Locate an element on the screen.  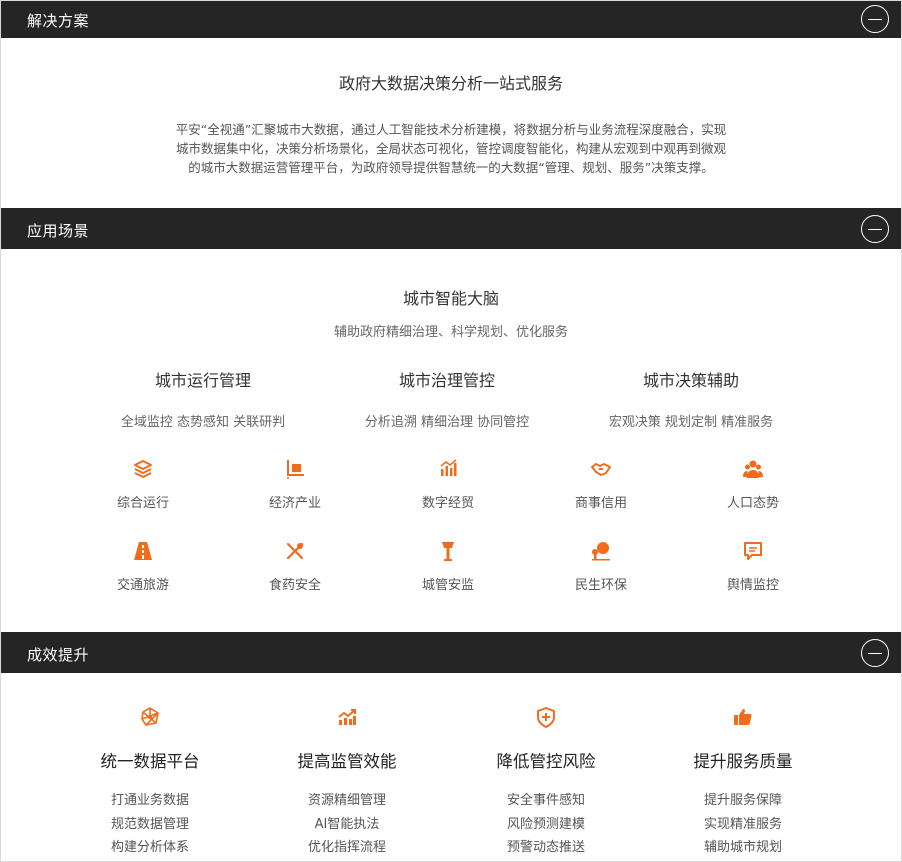
scenario-item-label: 食药安全 is located at coordinates (294, 585).